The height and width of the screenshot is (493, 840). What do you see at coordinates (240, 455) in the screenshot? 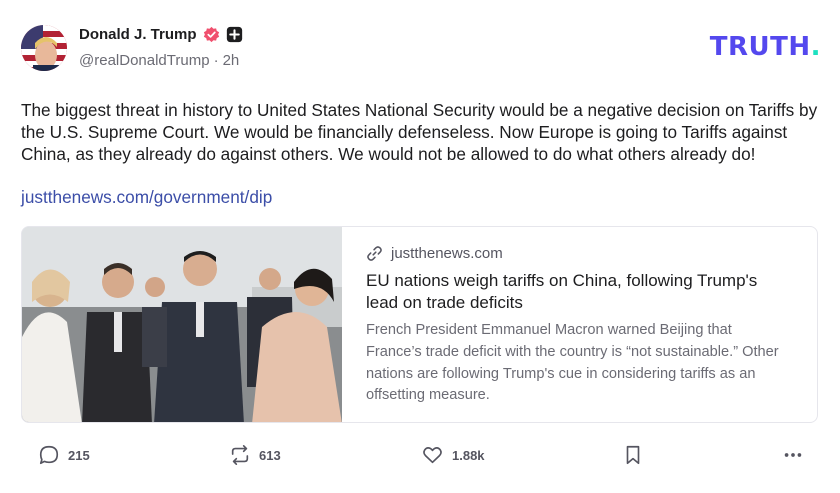
I see `retruth-icon` at bounding box center [240, 455].